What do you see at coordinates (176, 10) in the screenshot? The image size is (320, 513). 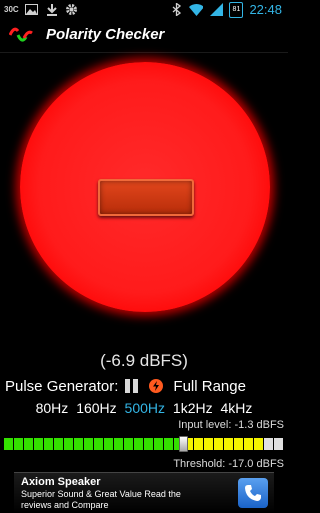 I see `bluetooth-icon` at bounding box center [176, 10].